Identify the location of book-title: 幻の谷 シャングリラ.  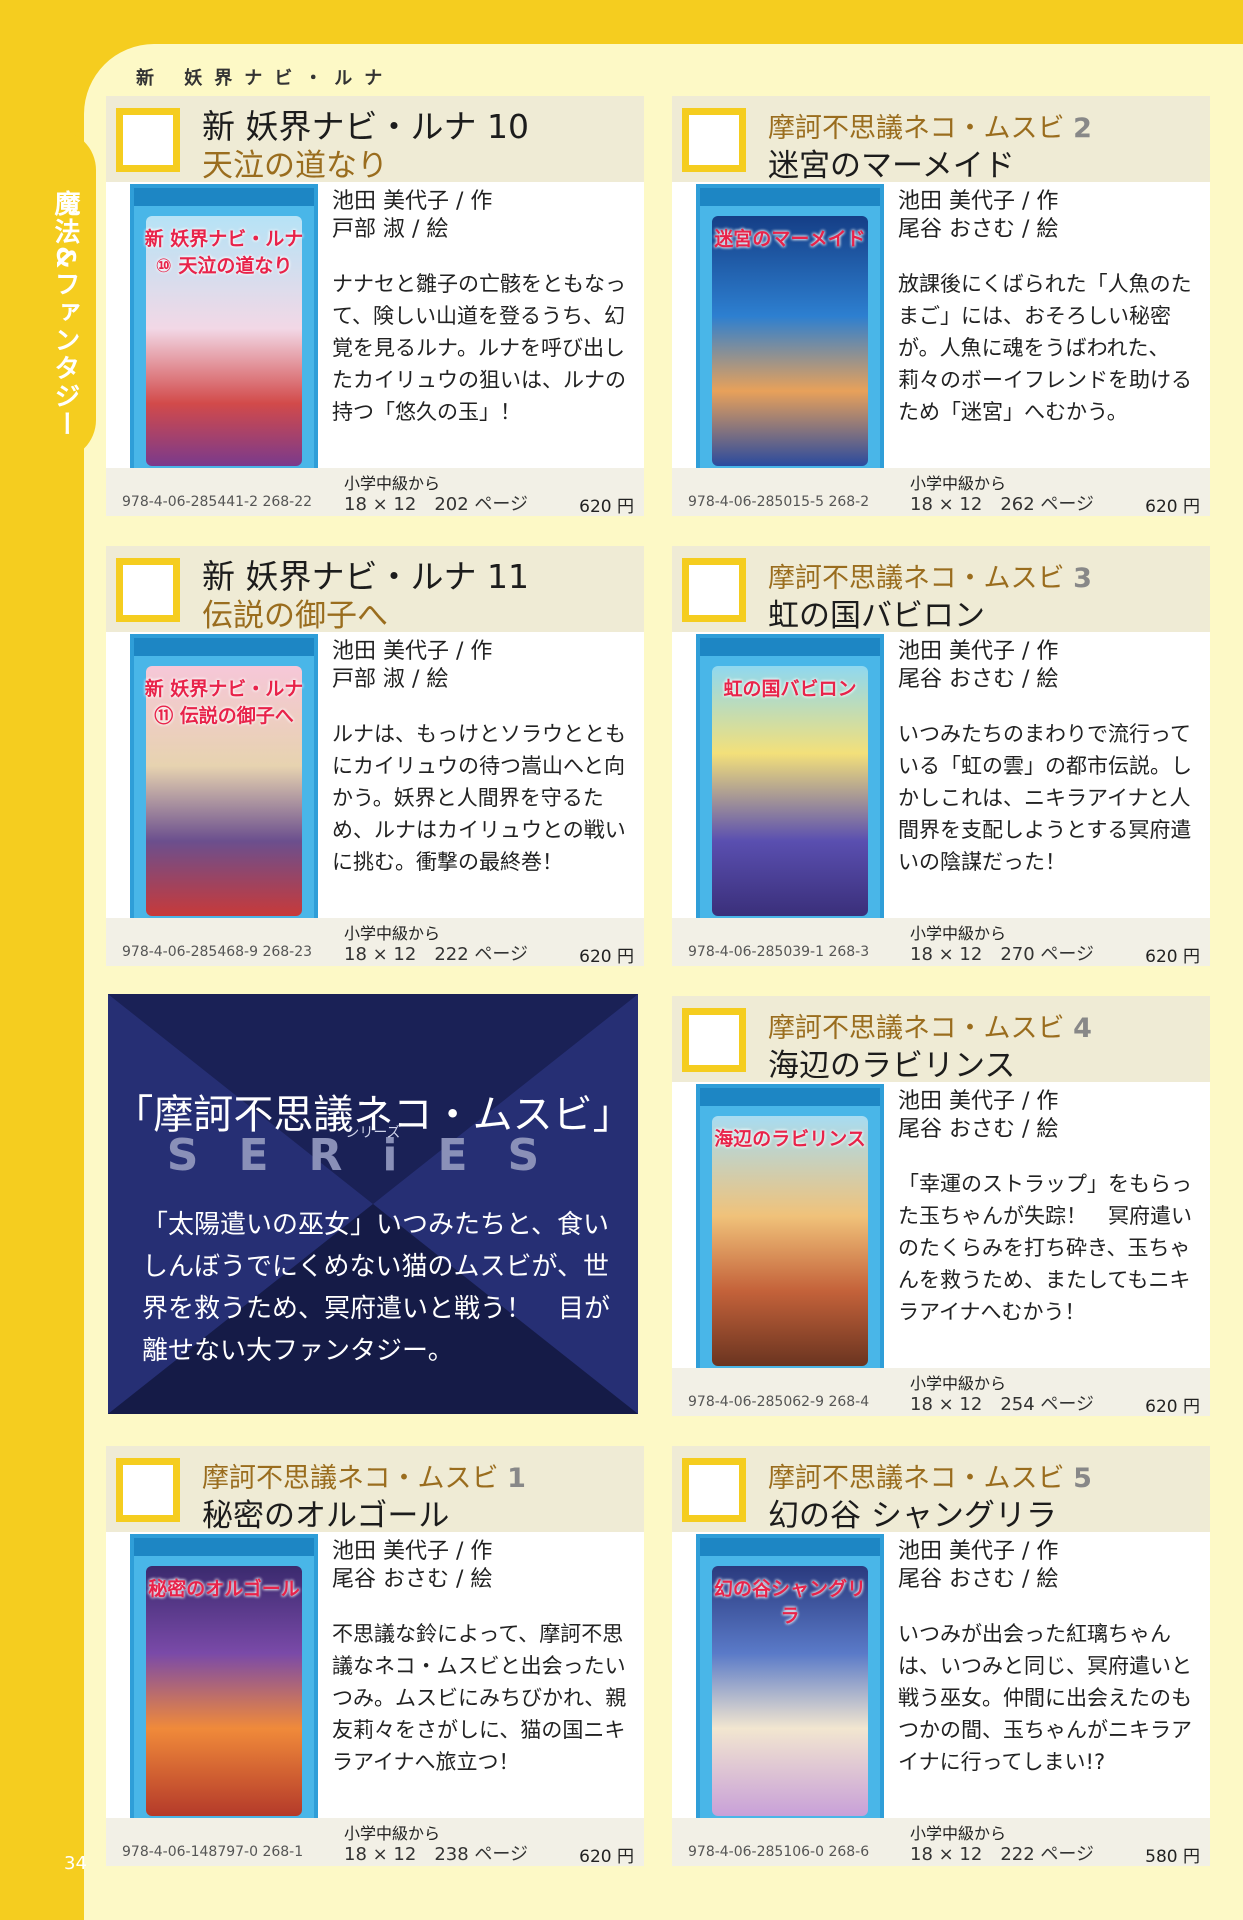
(912, 1516).